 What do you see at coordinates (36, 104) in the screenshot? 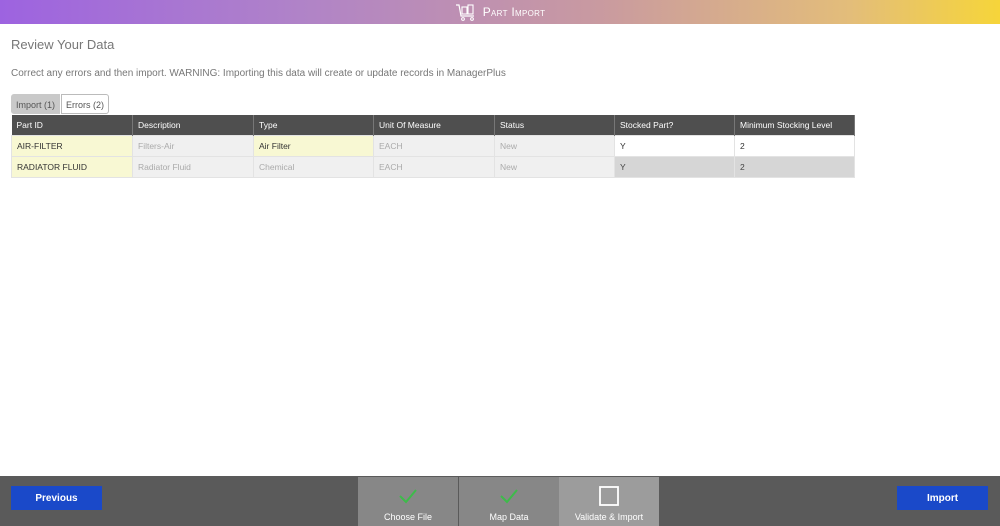
I see `tab-import: Import (1)` at bounding box center [36, 104].